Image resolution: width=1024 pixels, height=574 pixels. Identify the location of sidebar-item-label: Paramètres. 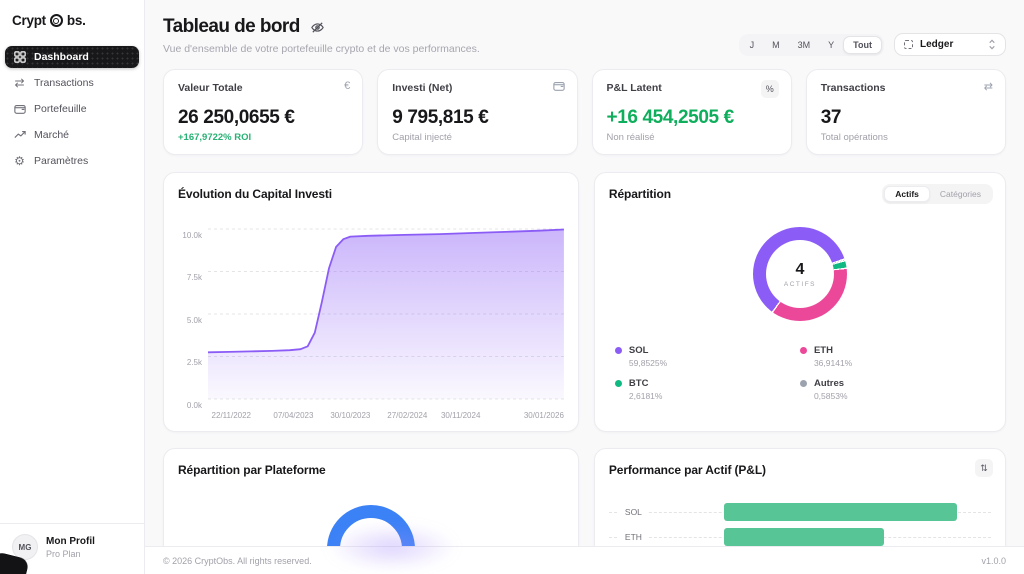
(61, 161).